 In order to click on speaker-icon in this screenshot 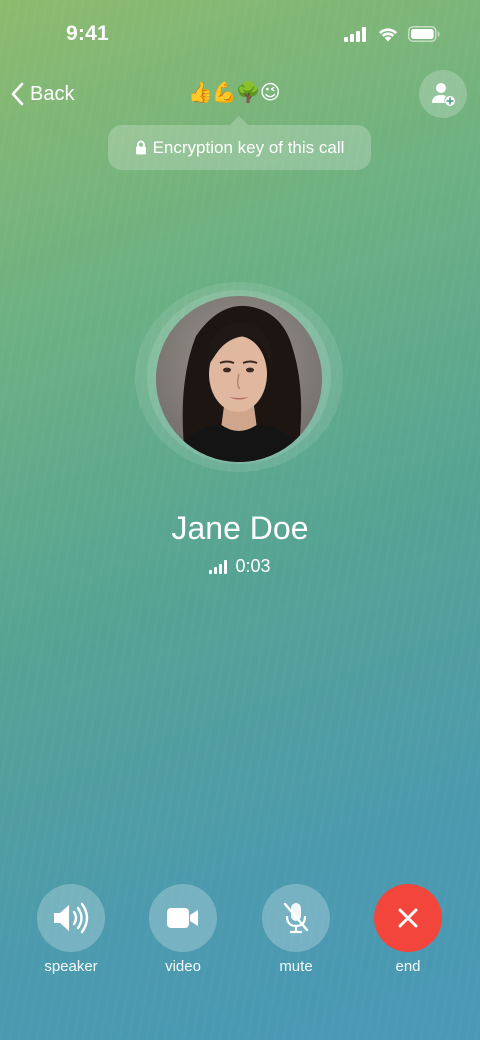, I will do `click(71, 918)`.